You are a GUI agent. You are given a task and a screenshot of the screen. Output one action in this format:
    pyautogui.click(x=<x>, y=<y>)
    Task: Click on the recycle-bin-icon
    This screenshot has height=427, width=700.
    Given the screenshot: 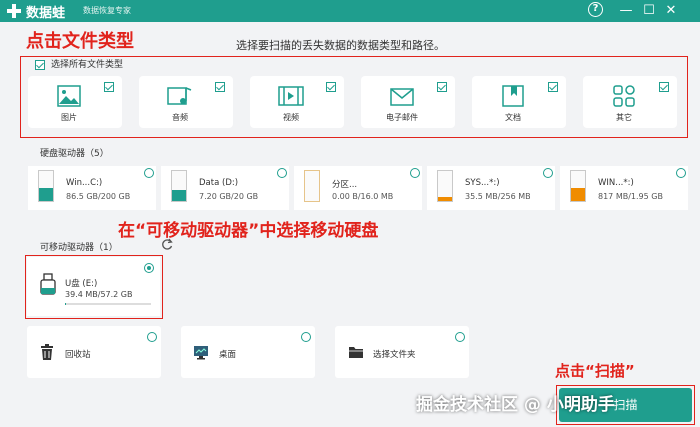 What is the action you would take?
    pyautogui.click(x=47, y=352)
    